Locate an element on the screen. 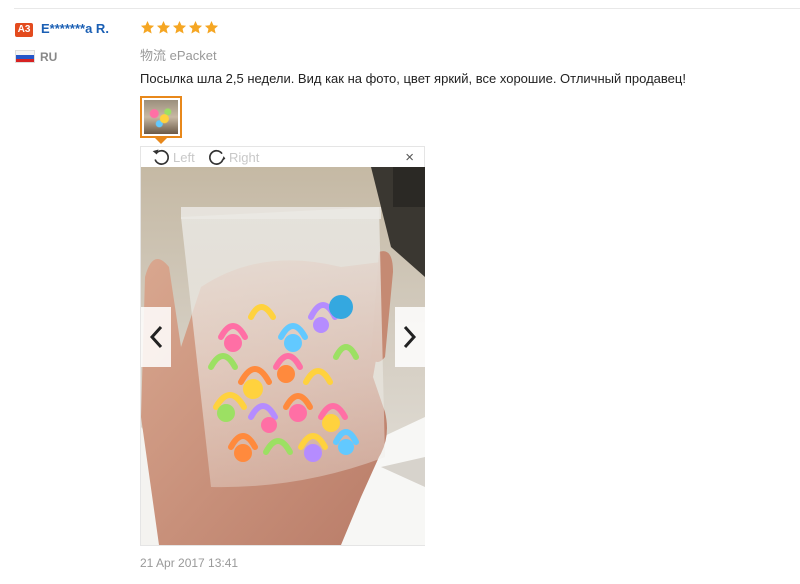  chevron-right-icon is located at coordinates (410, 337).